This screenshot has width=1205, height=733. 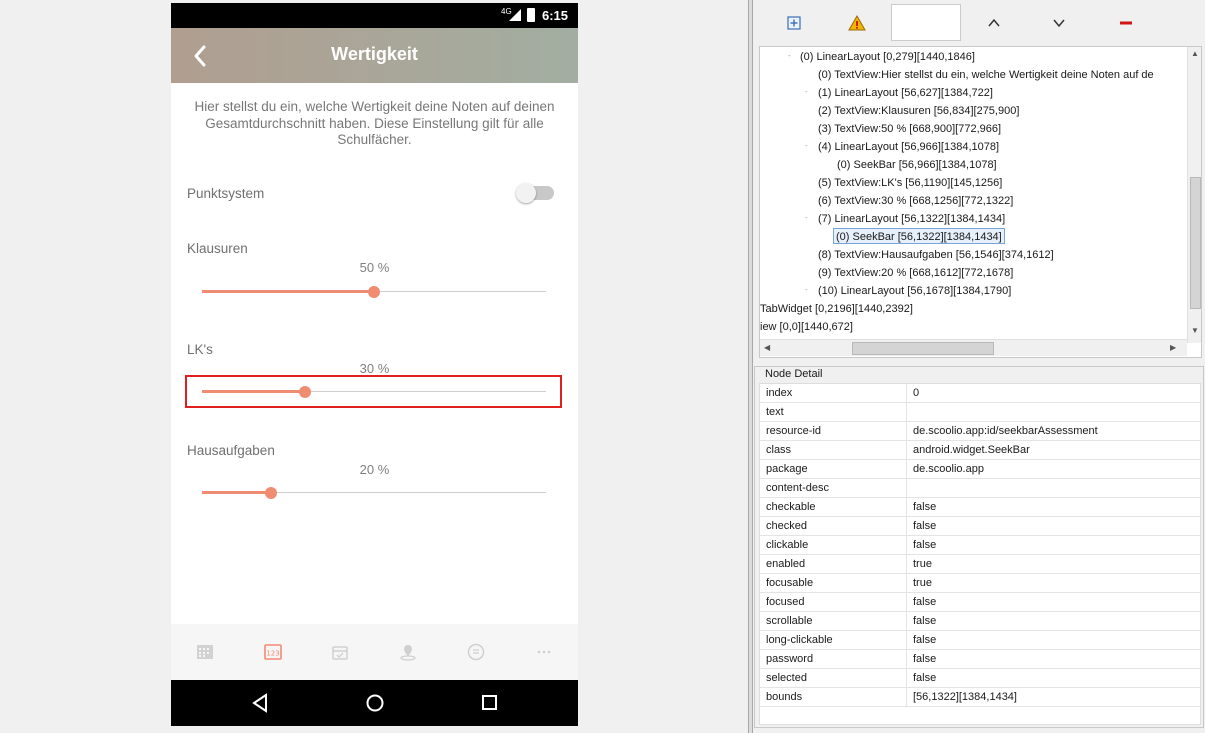 What do you see at coordinates (1005, 431) in the screenshot?
I see `detail-value: de.scoolio.app:id/seekbarAssessment` at bounding box center [1005, 431].